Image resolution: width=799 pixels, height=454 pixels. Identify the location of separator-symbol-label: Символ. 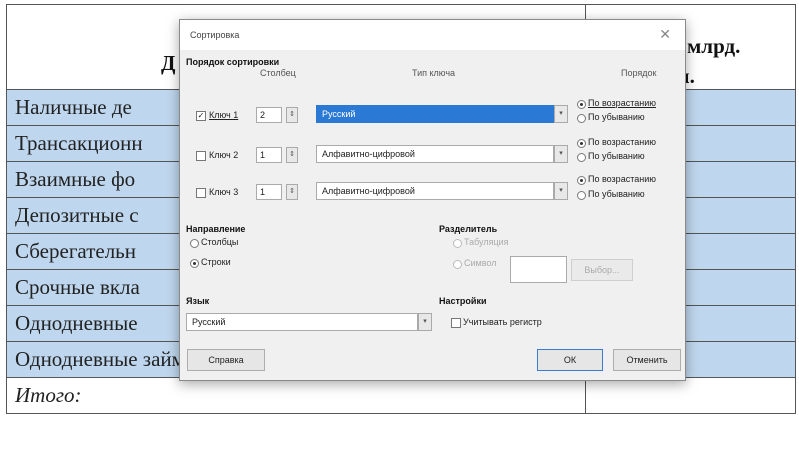
(480, 263).